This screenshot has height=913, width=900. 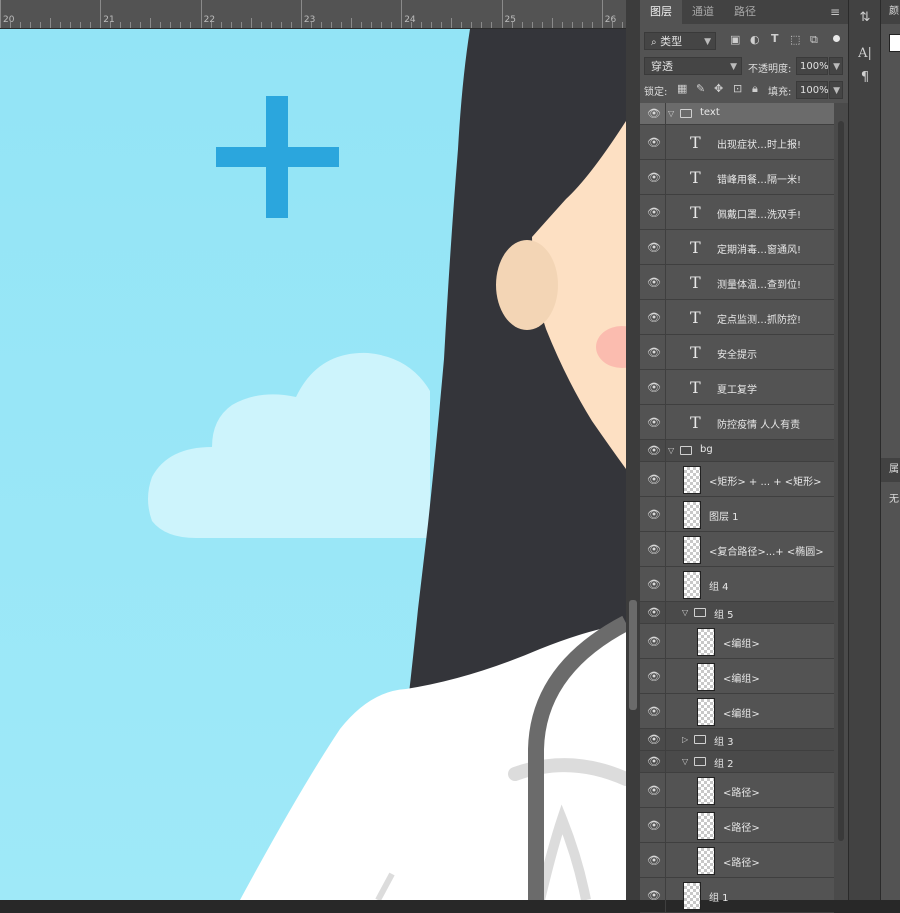 I want to click on layer-row: 👁︎ T 错峰用餐…隔一米!, so click(x=737, y=177).